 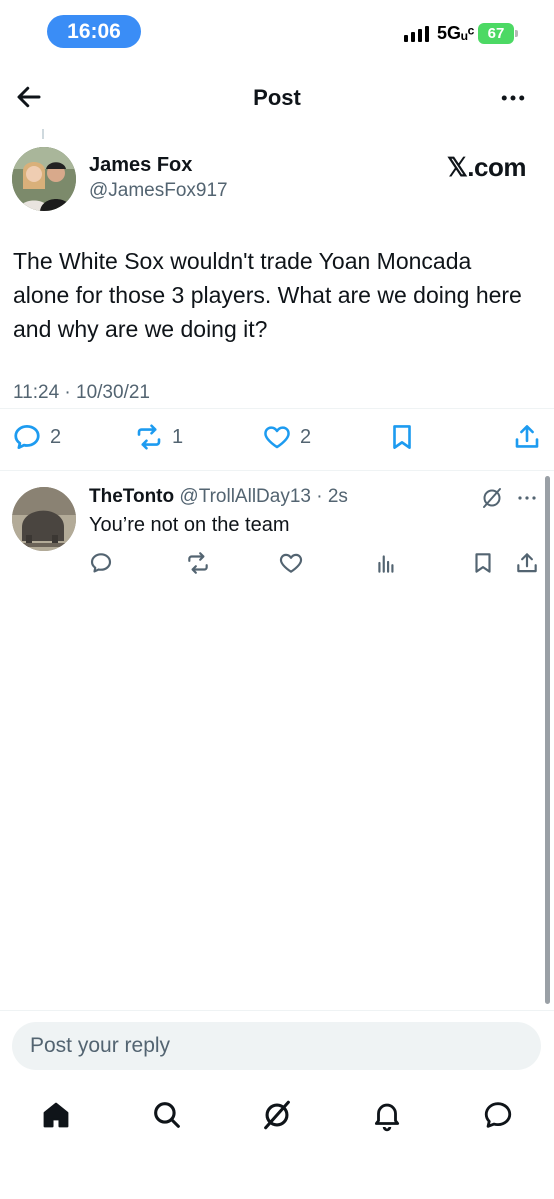 What do you see at coordinates (496, 33) in the screenshot?
I see `battery-icon: 67` at bounding box center [496, 33].